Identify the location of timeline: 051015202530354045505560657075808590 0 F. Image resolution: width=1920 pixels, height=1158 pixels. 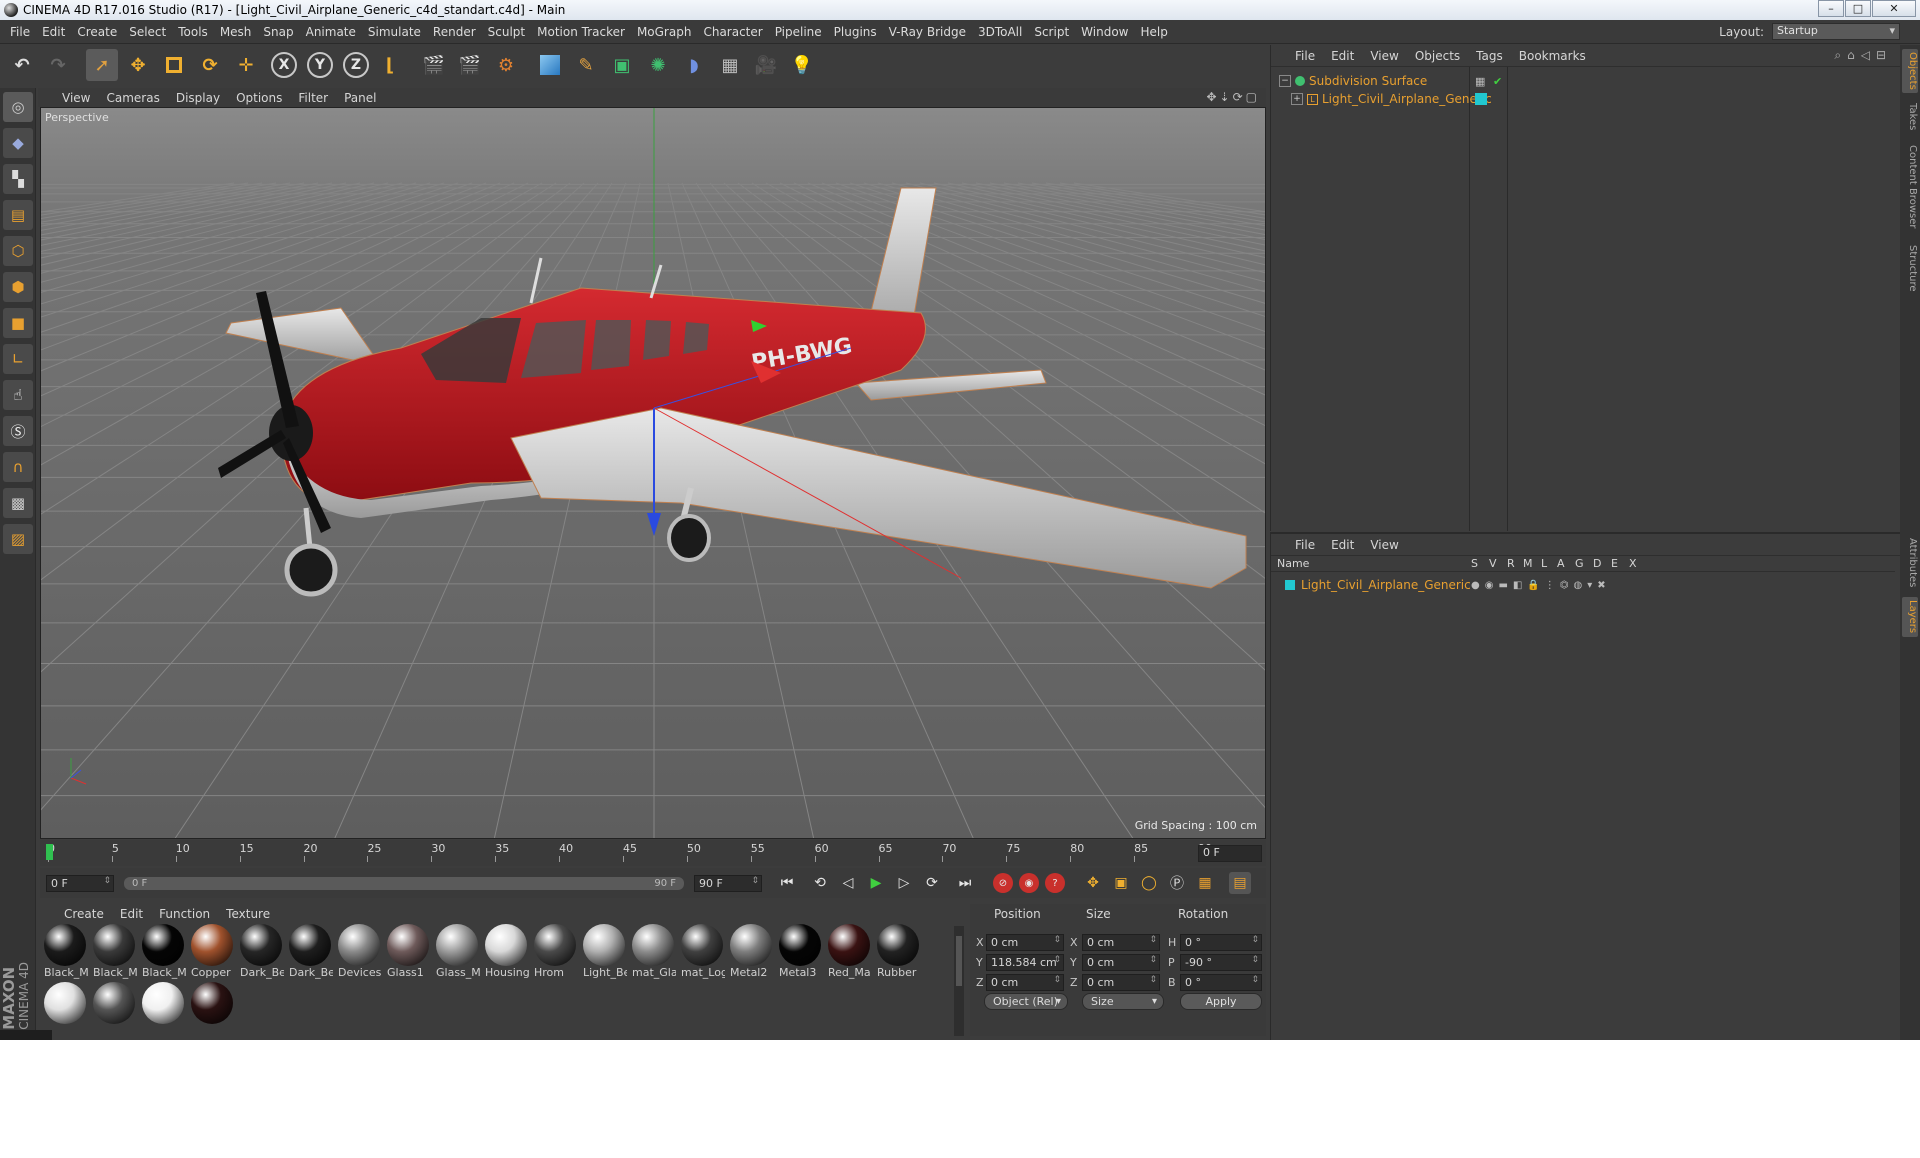
(653, 853).